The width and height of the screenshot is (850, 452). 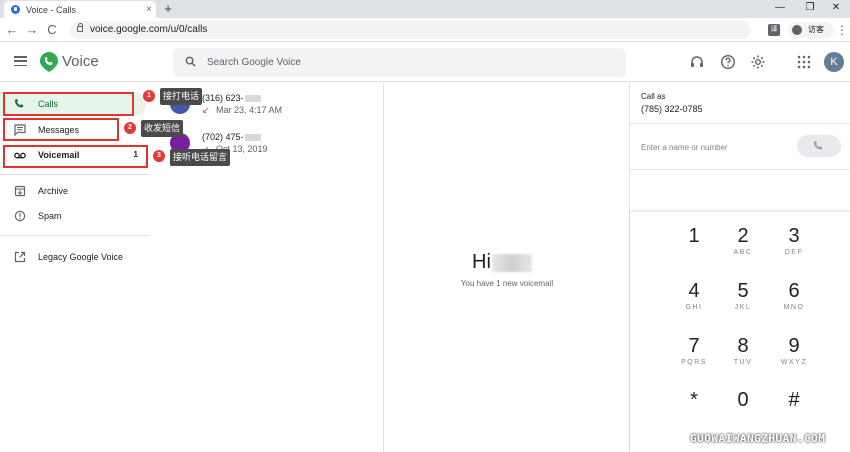 What do you see at coordinates (73, 104) in the screenshot?
I see `nav-item-calls: Calls` at bounding box center [73, 104].